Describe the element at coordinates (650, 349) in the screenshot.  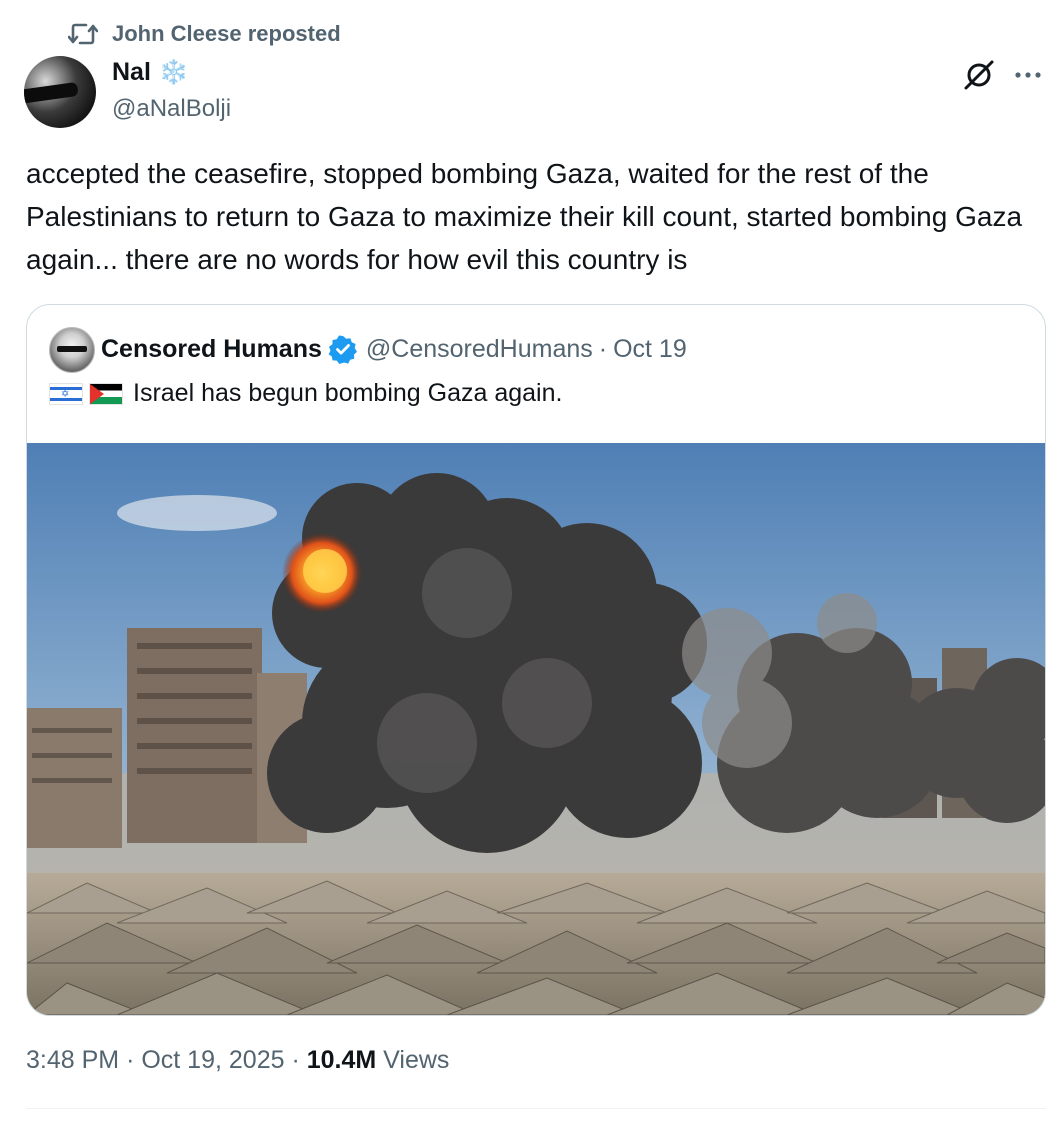
I see `quoted-date: Oct 19` at that location.